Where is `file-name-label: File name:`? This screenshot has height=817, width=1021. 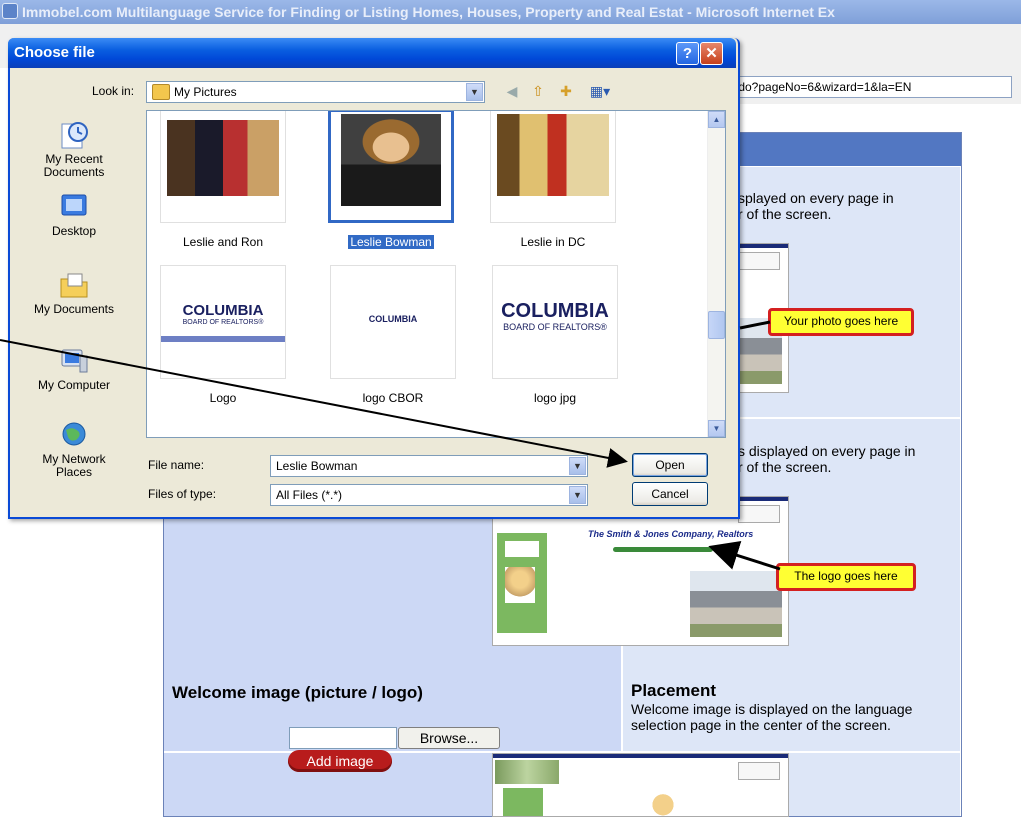
file-name-label: File name: is located at coordinates (176, 465).